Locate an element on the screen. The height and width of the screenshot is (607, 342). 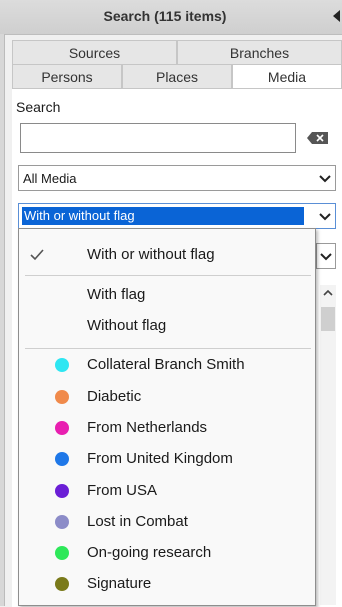
flag-option: From Netherlands is located at coordinates (167, 428).